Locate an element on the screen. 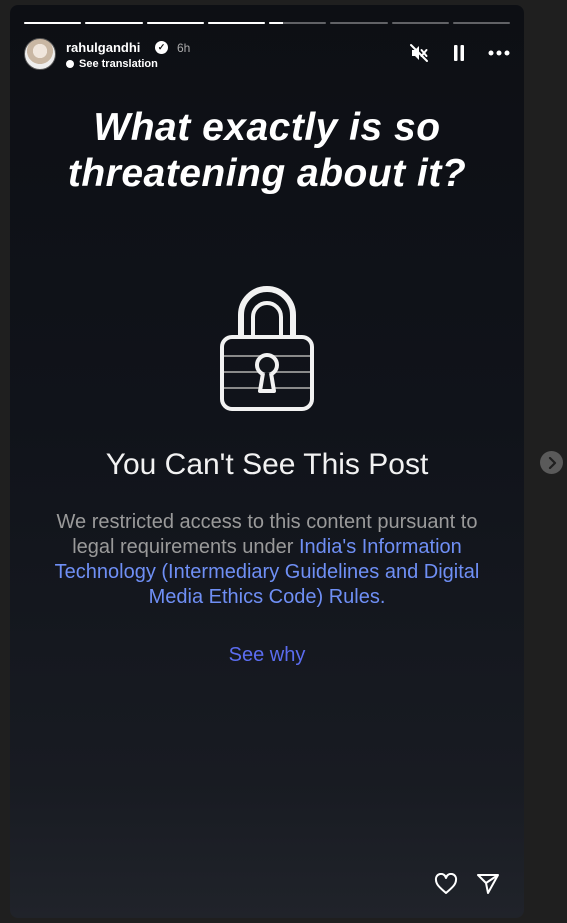 The width and height of the screenshot is (567, 923). see-translation-label: See translation is located at coordinates (118, 64).